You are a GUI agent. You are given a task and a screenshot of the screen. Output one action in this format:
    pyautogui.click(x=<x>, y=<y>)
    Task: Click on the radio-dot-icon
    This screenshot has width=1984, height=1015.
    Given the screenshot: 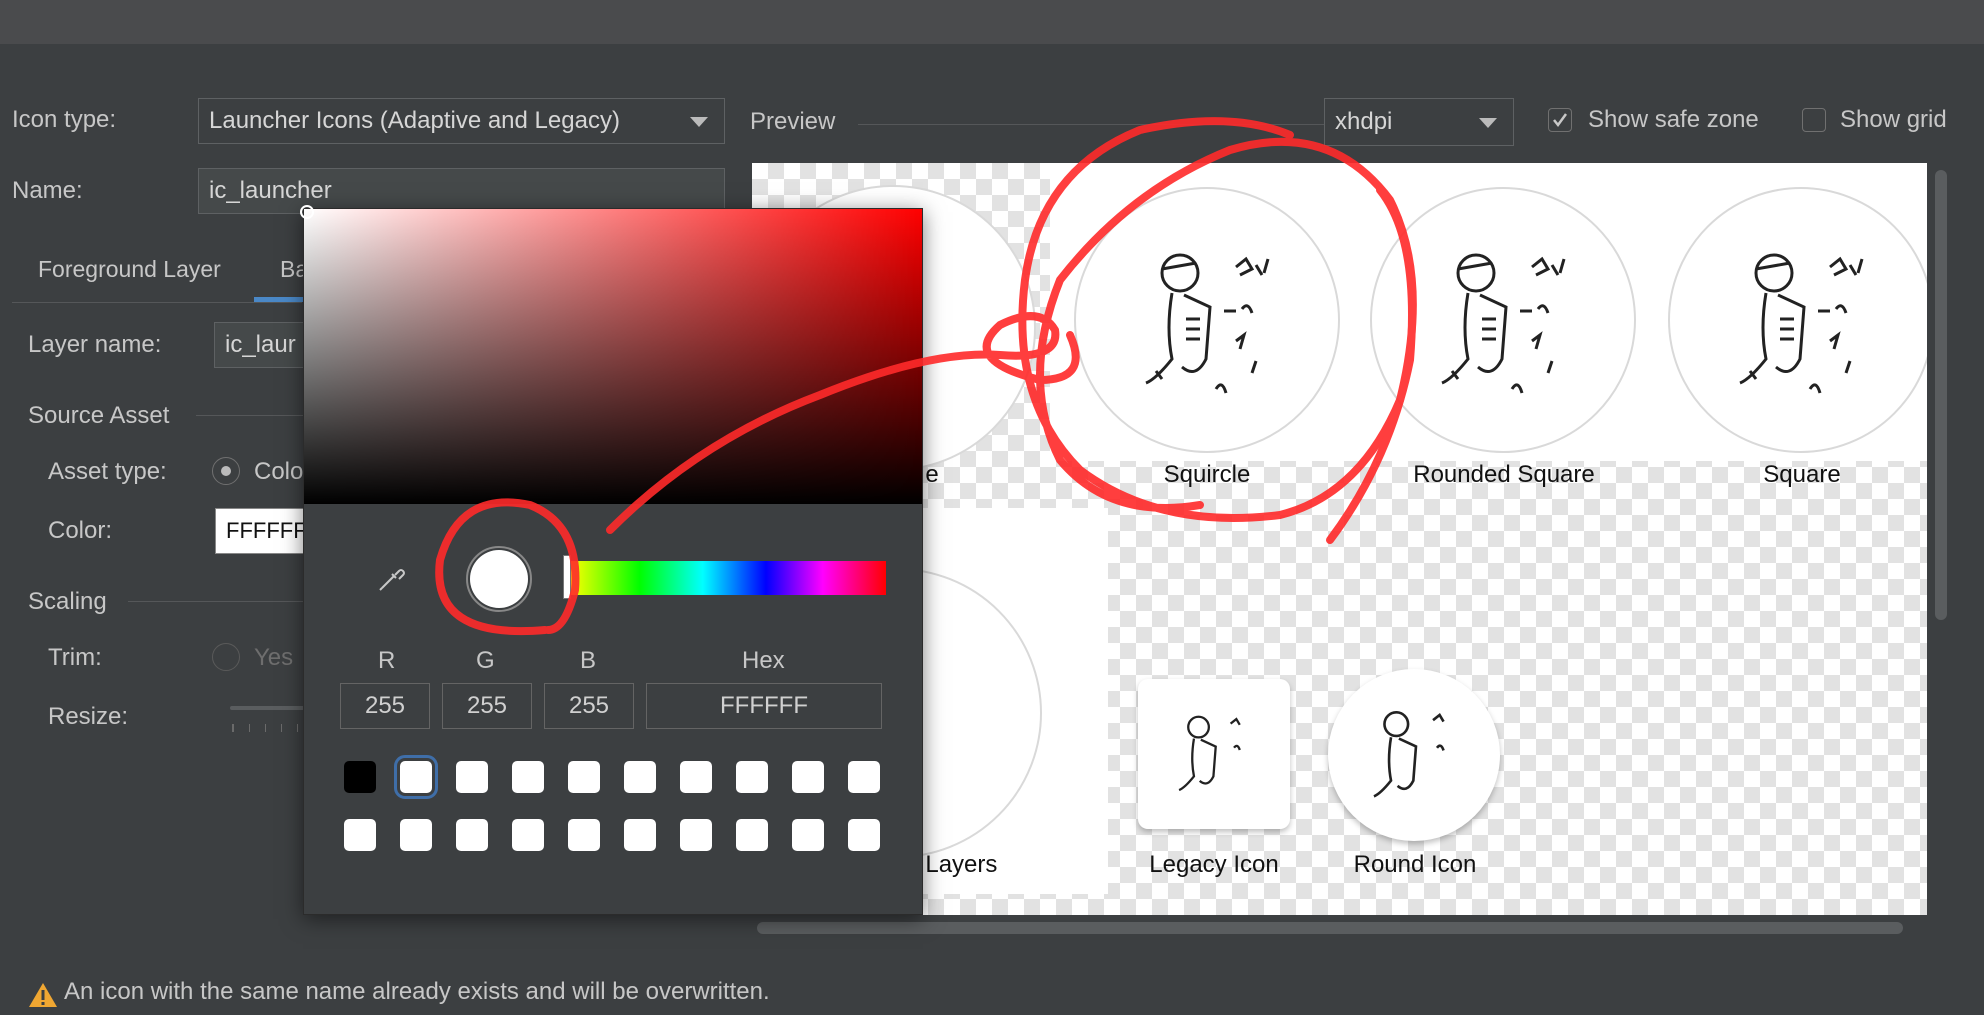 What is the action you would take?
    pyautogui.click(x=226, y=471)
    